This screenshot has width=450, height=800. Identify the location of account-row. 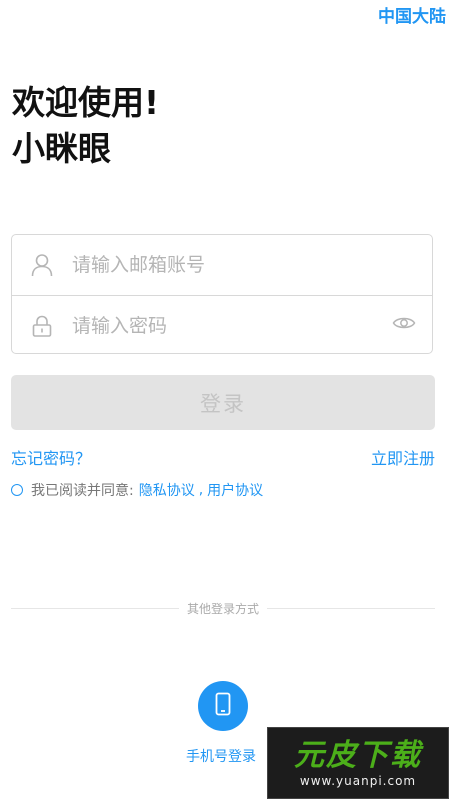
(222, 265).